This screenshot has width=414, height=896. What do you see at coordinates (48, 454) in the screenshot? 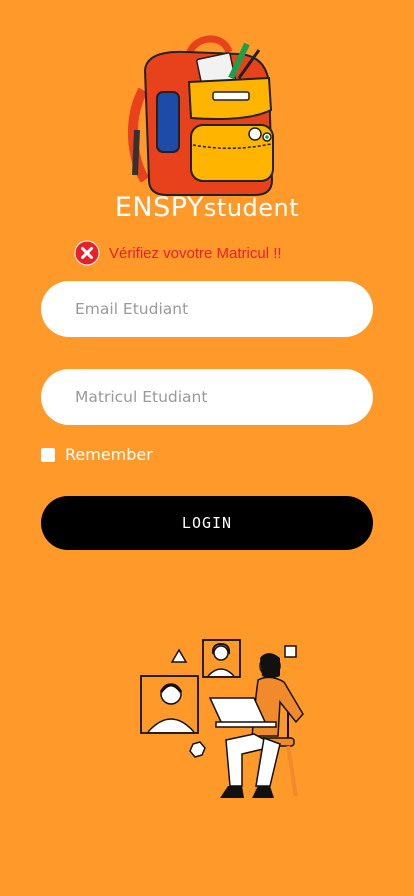
I see `remember-checkbox` at bounding box center [48, 454].